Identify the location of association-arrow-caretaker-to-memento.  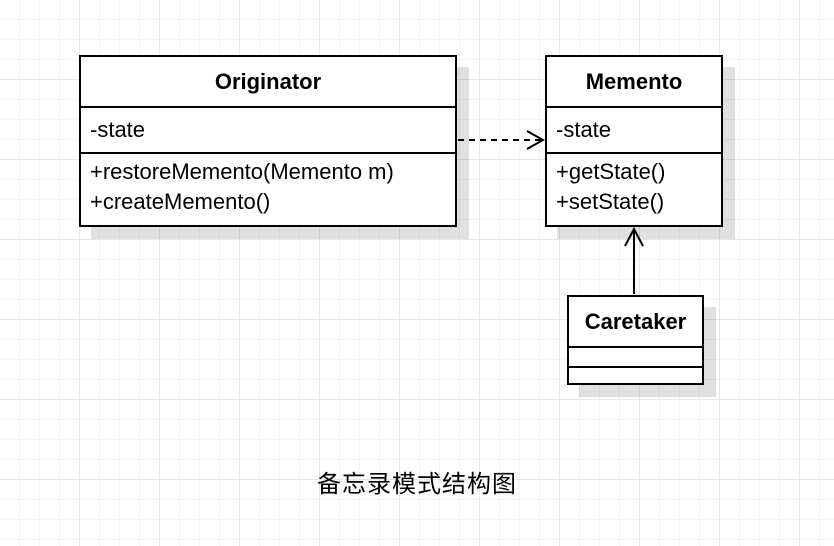
(634, 260).